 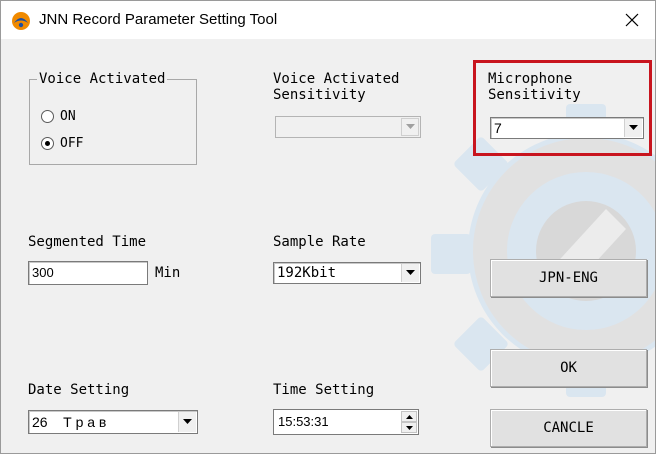 What do you see at coordinates (79, 390) in the screenshot?
I see `date-setting-label: Date Setting` at bounding box center [79, 390].